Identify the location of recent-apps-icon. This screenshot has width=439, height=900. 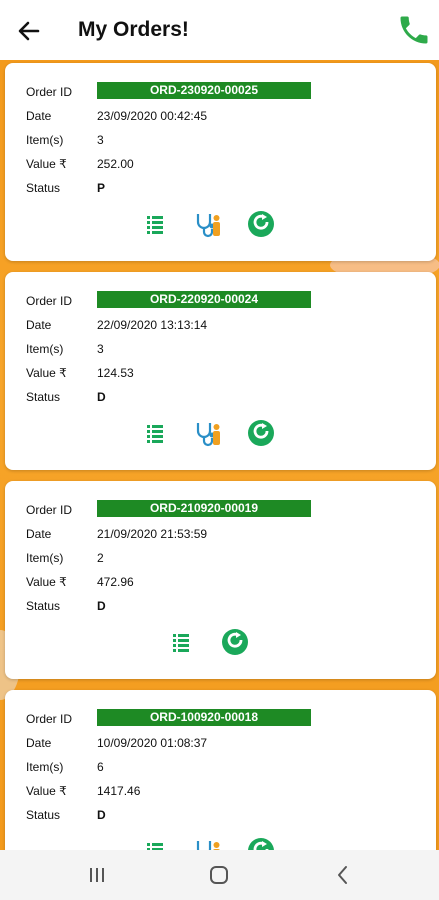
(97, 875).